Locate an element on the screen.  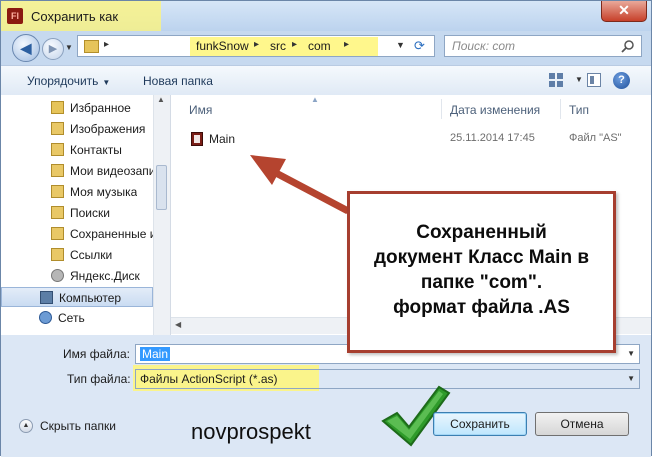
star-folder-icon is located at coordinates (57, 107).